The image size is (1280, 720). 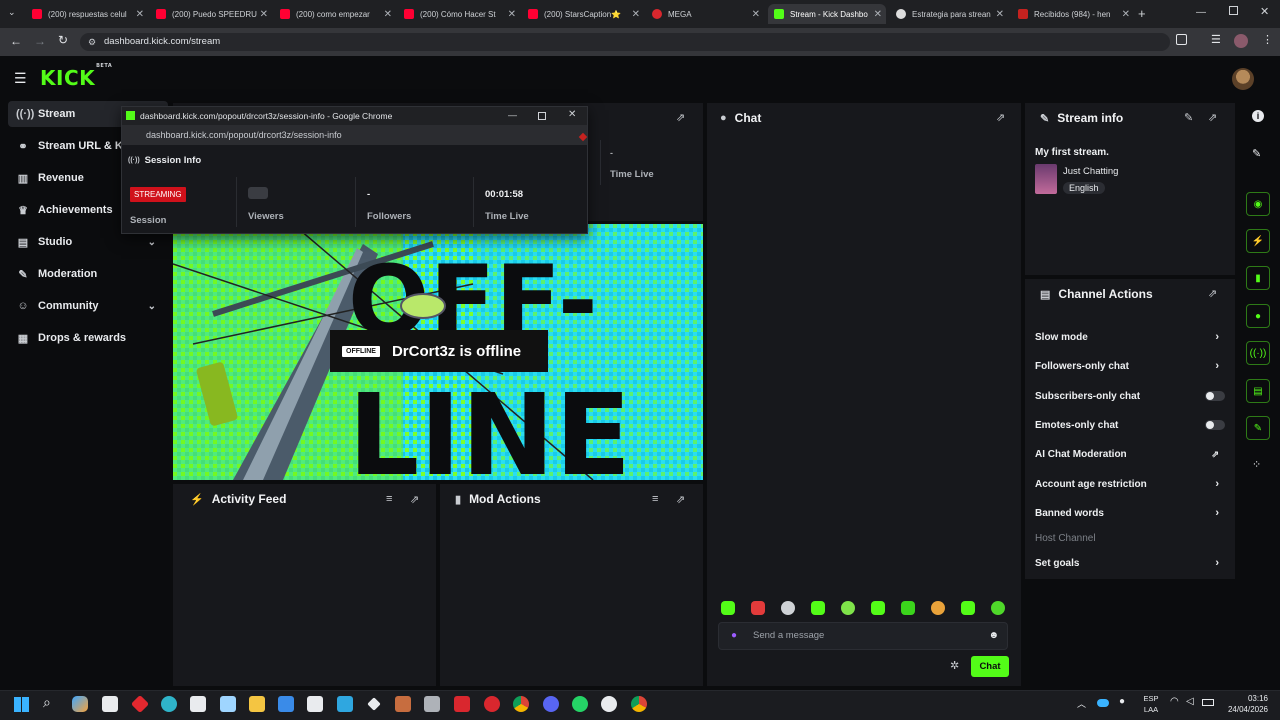 I want to click on emotes-only-toggle, so click(x=1215, y=425).